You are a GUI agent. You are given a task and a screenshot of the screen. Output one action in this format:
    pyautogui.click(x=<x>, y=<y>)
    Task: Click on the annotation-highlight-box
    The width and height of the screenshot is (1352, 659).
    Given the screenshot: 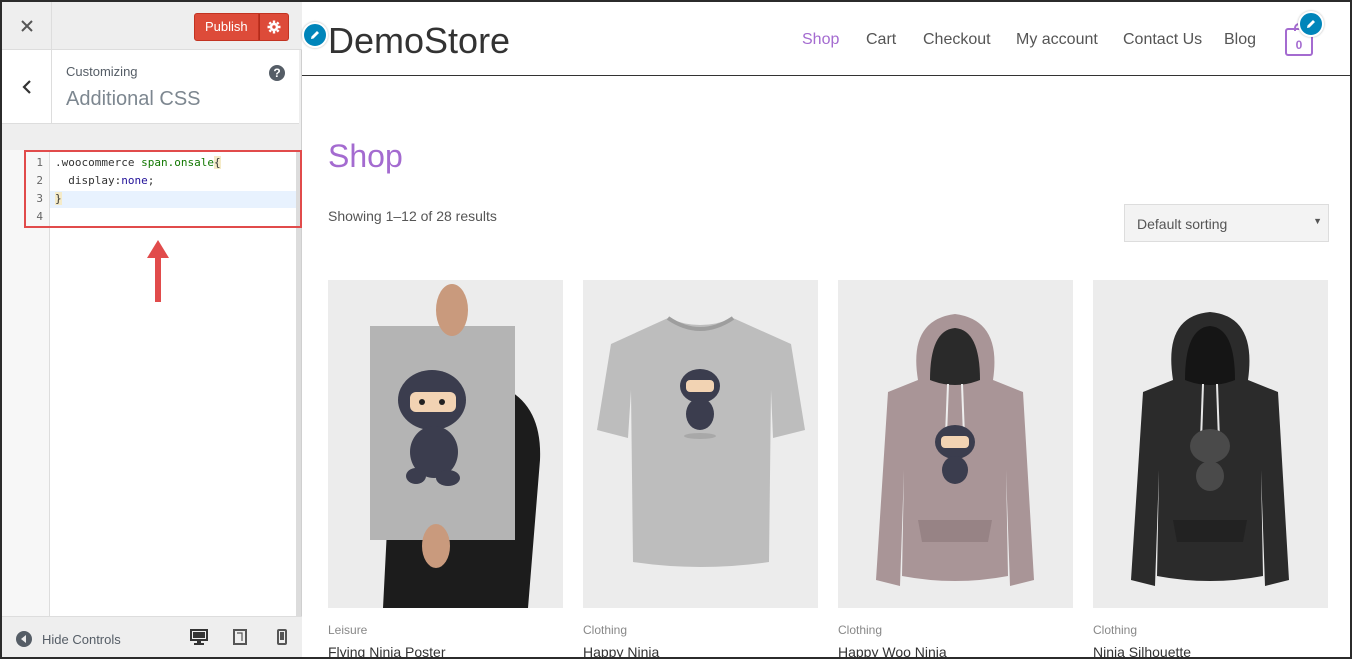 What is the action you would take?
    pyautogui.click(x=163, y=189)
    